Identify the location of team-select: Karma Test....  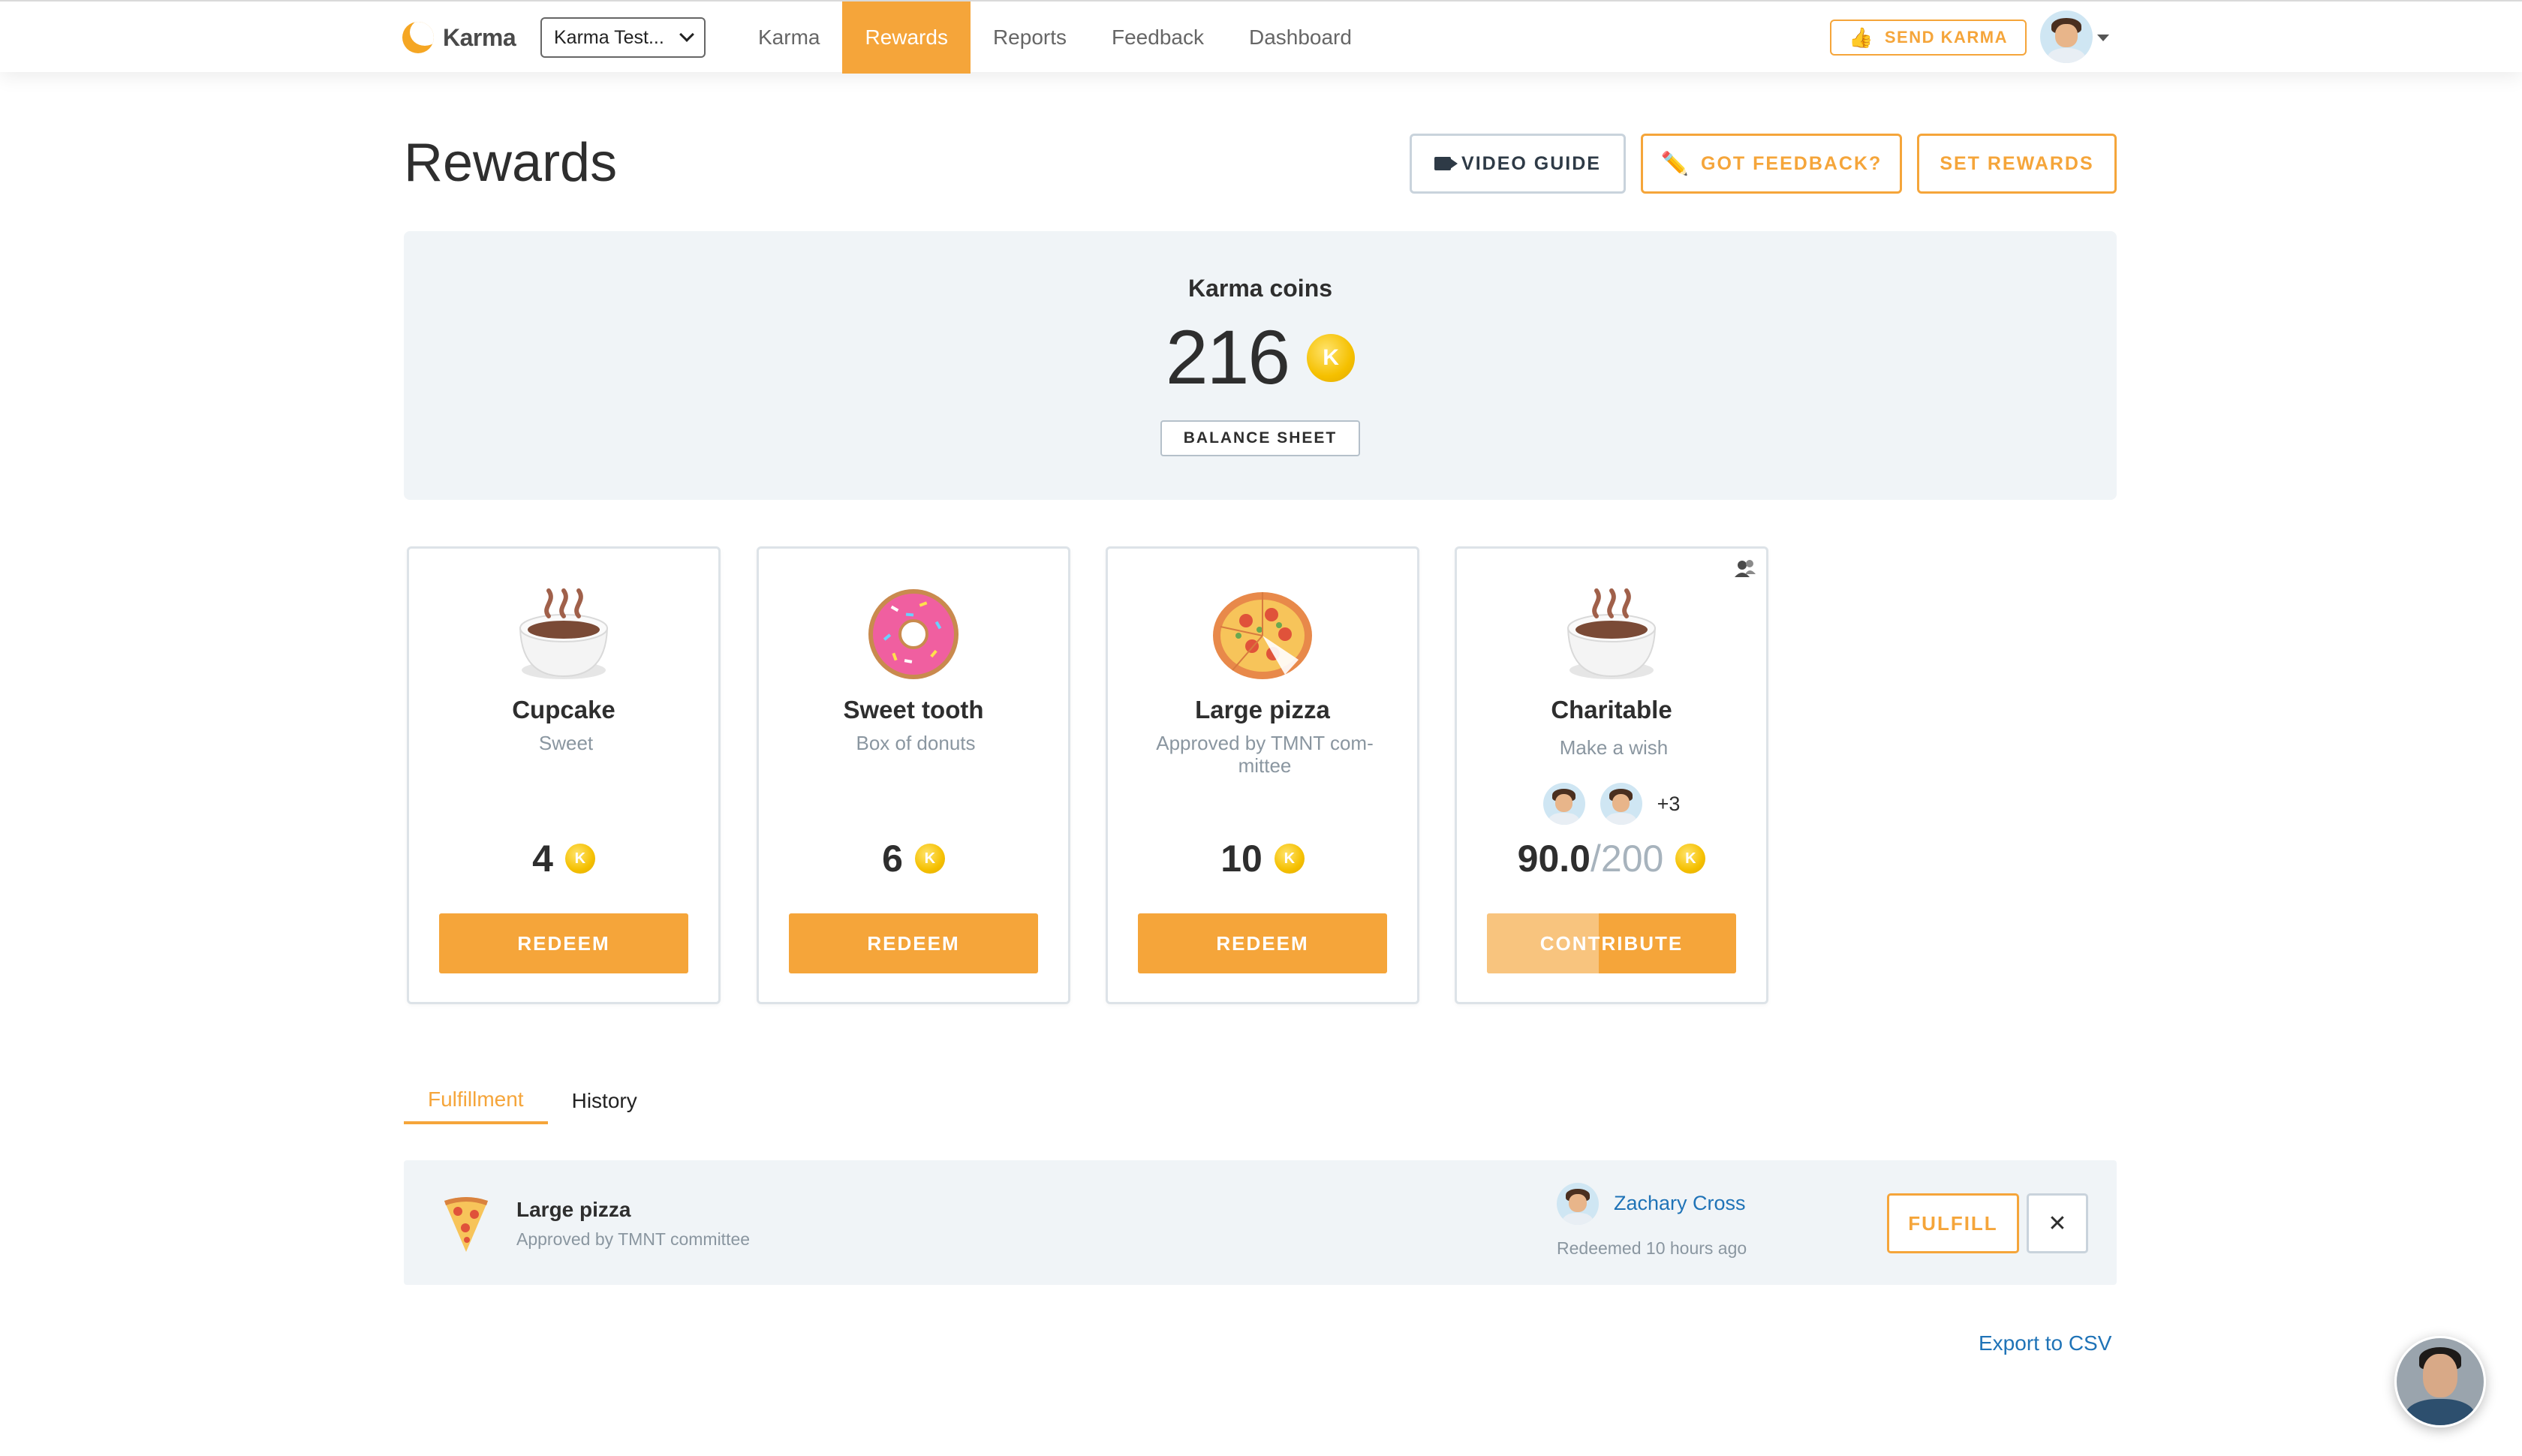
(623, 37).